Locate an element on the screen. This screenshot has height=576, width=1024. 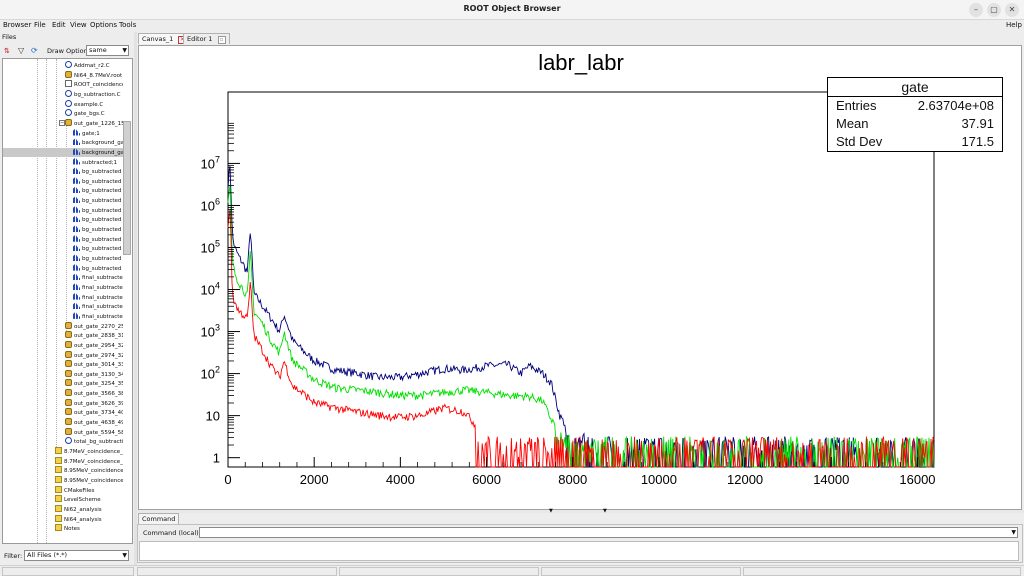
tree-item: out_gate_2974_32 is located at coordinates (94, 355).